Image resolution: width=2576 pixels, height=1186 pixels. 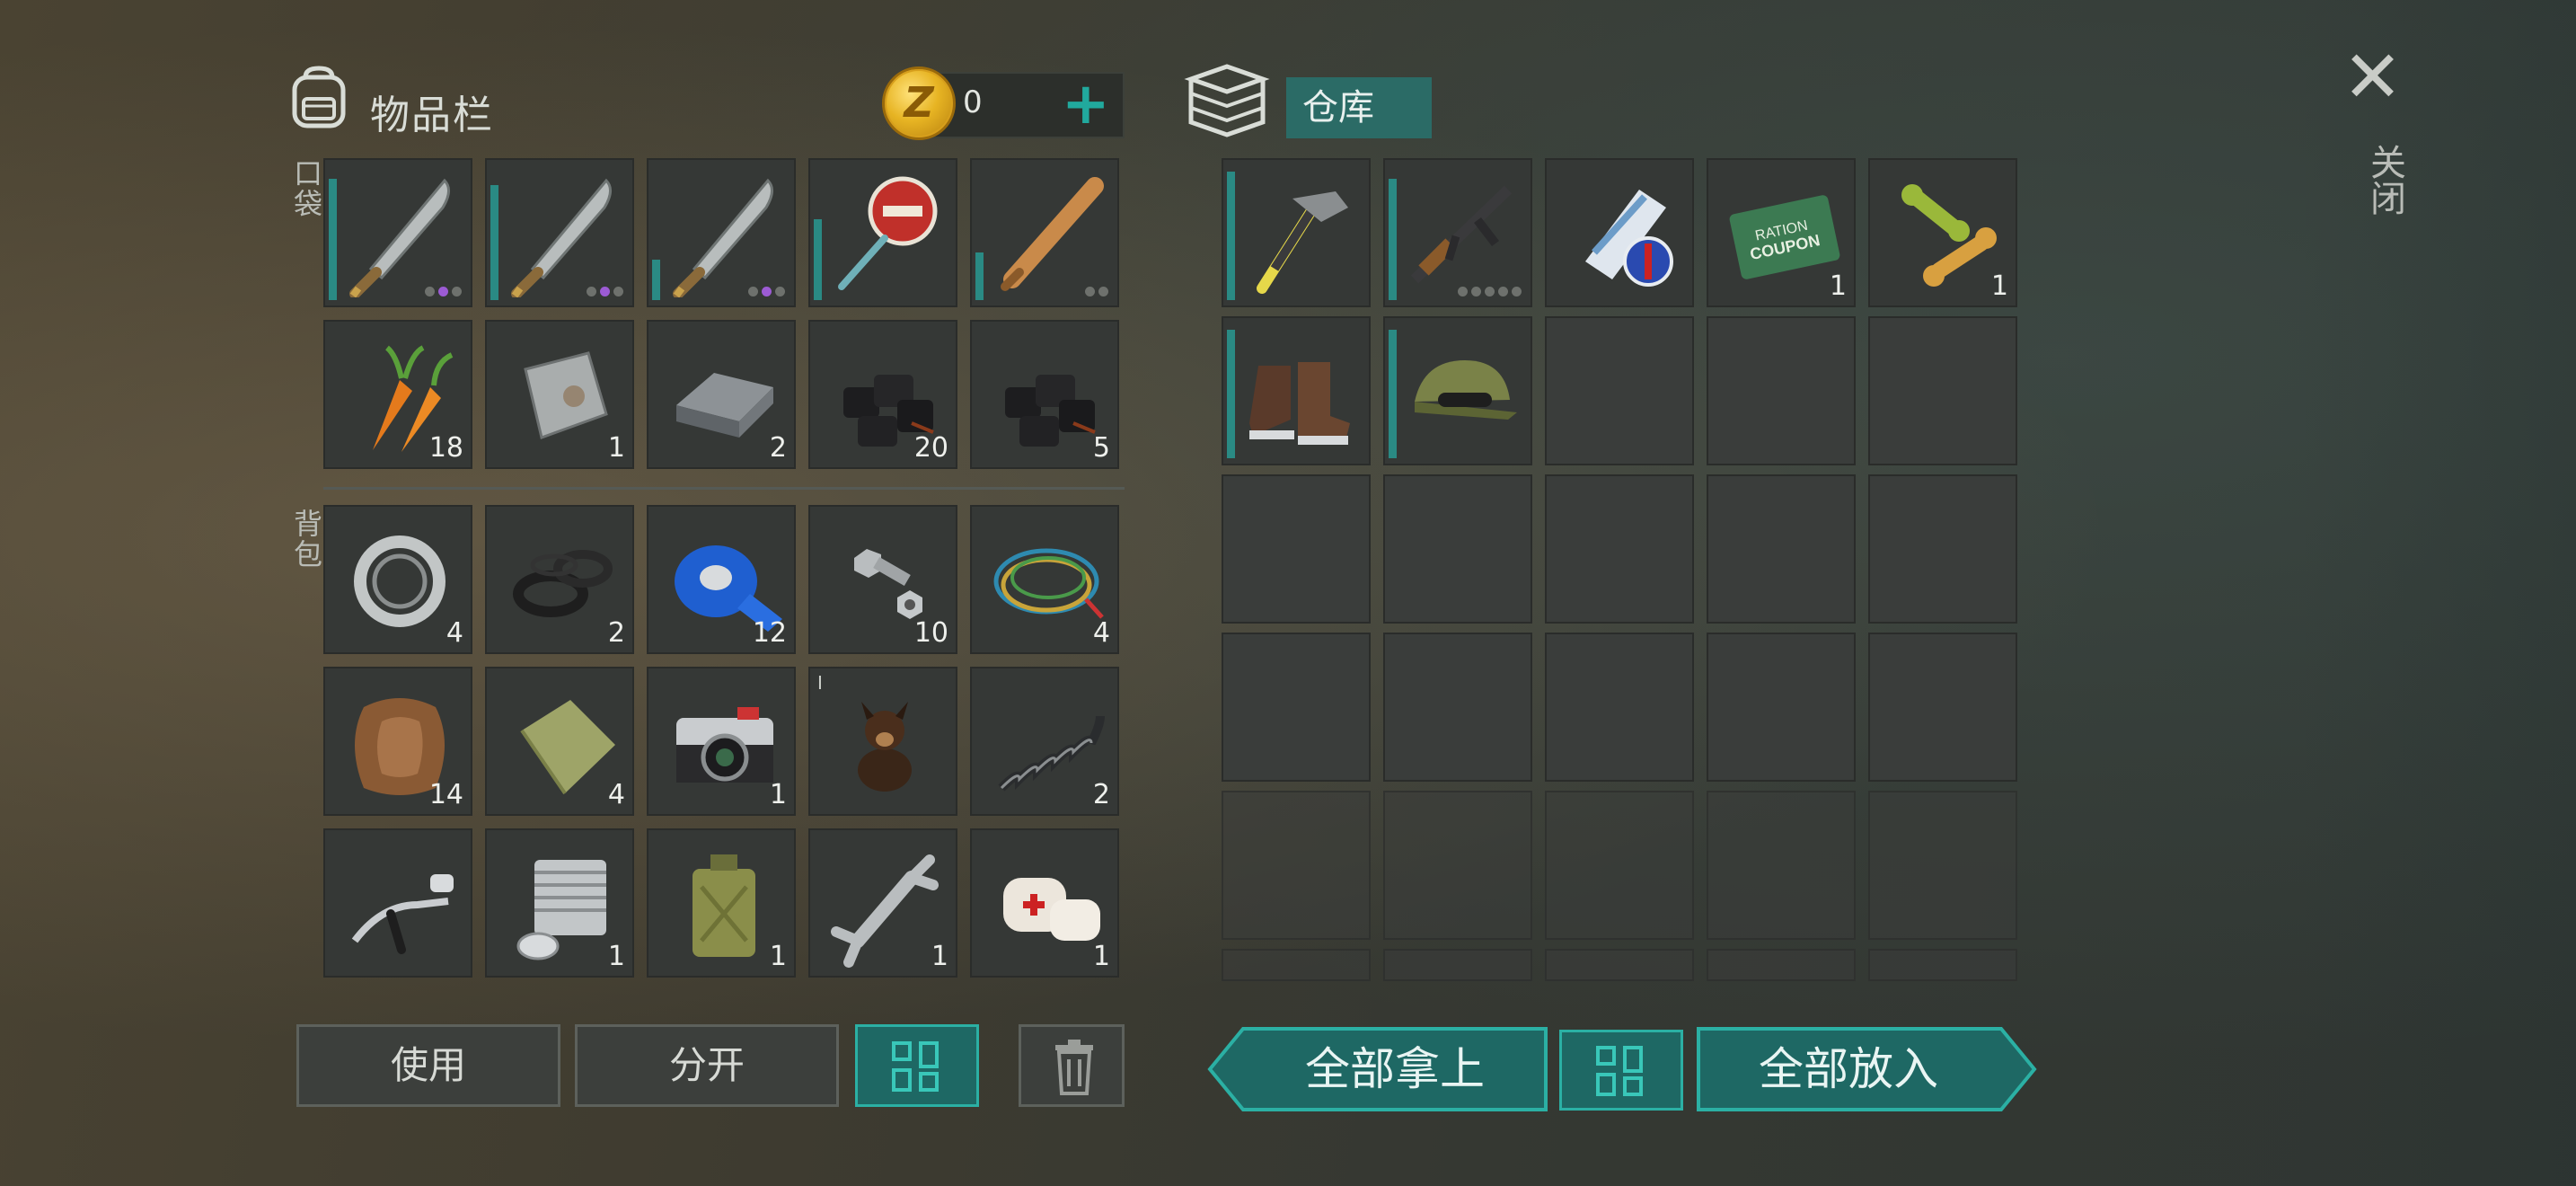 I want to click on delete-button, so click(x=1072, y=1065).